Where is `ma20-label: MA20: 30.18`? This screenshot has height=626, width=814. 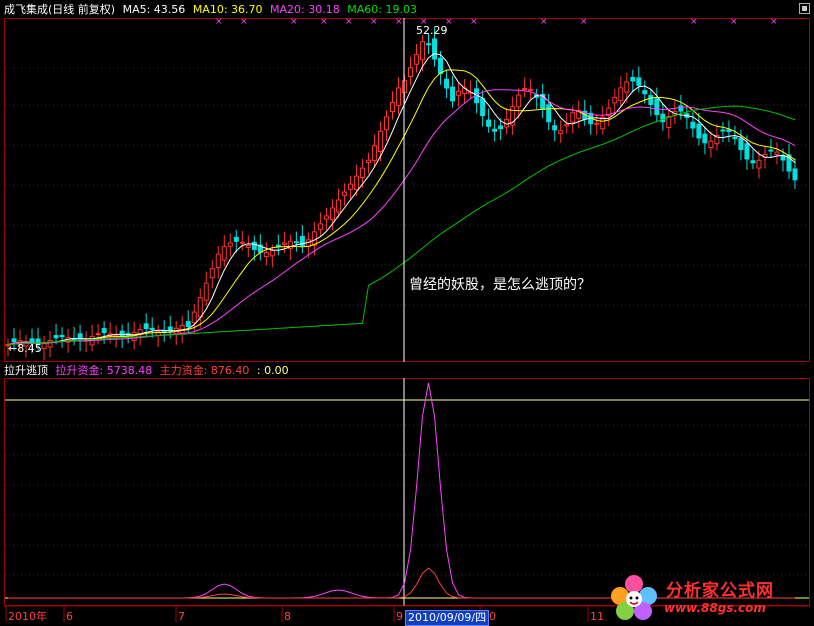
ma20-label: MA20: 30.18 is located at coordinates (305, 9).